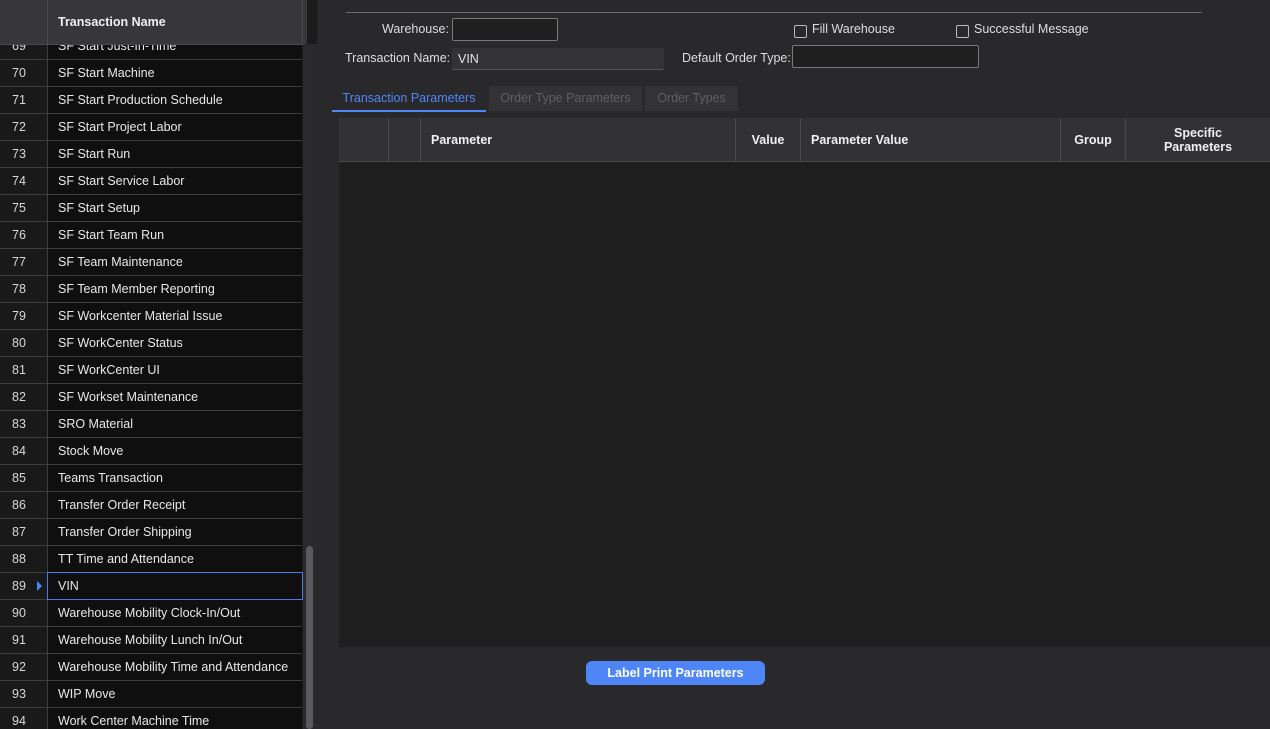 The height and width of the screenshot is (729, 1270). What do you see at coordinates (24, 694) in the screenshot?
I see `row-number-cell: 93` at bounding box center [24, 694].